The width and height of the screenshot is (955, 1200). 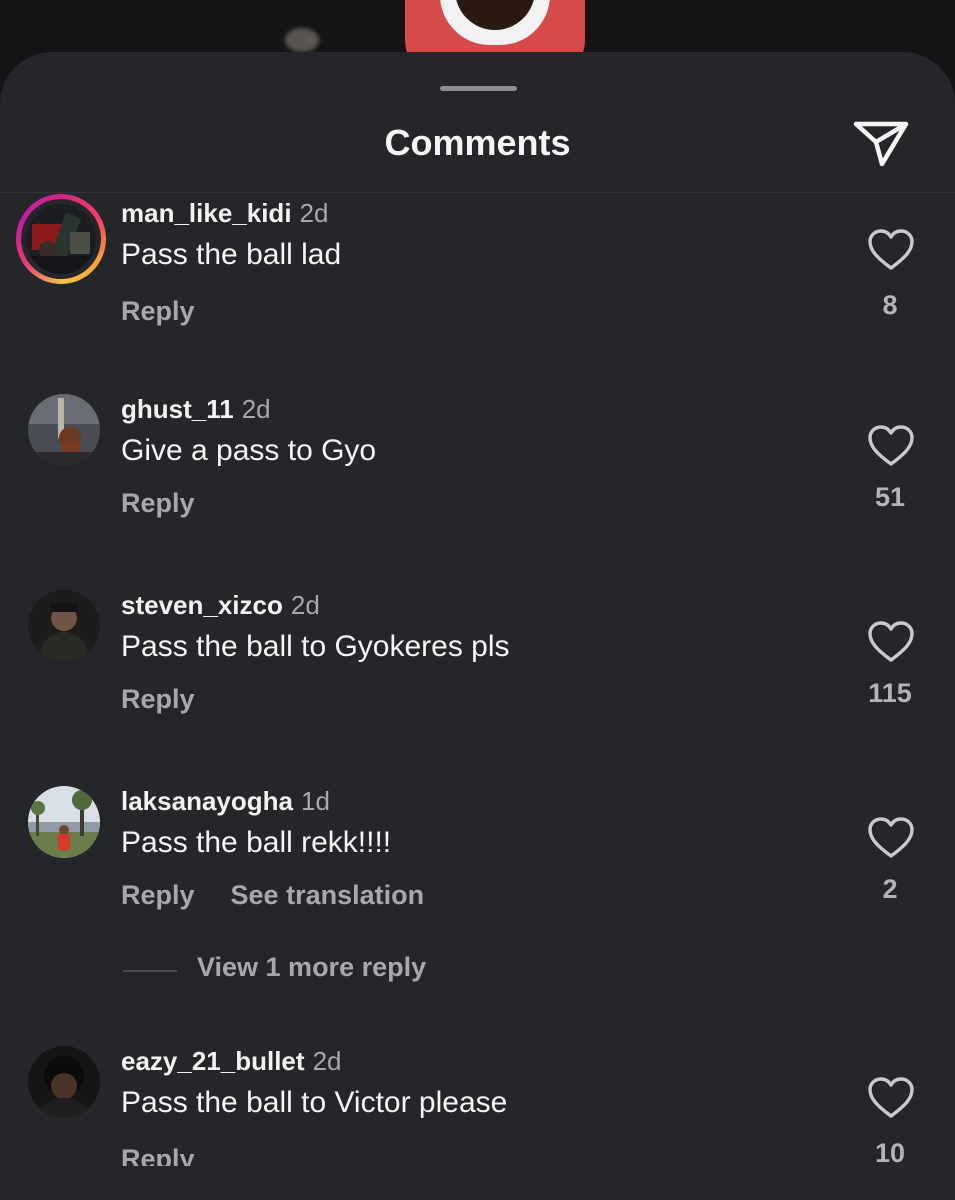 I want to click on comment-actions: Reply See translation, so click(x=272, y=895).